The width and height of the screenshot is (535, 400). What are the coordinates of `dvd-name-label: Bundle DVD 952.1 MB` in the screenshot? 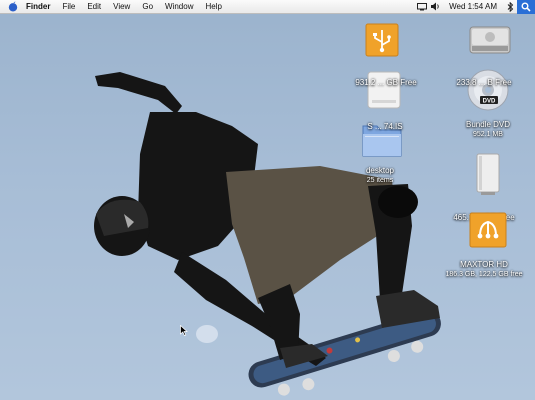 It's located at (488, 129).